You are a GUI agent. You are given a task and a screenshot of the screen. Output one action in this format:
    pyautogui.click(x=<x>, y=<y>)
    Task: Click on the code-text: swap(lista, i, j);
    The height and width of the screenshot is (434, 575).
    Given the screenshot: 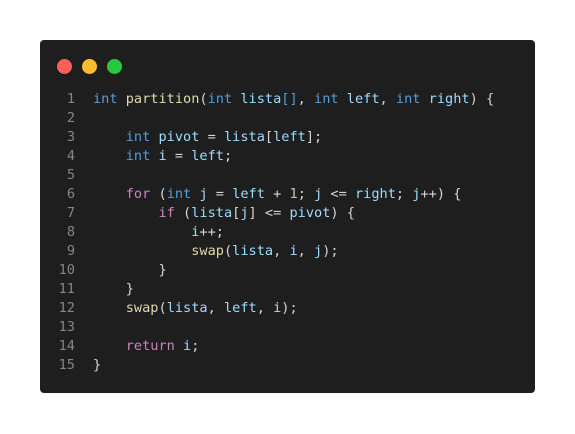 What is the action you would take?
    pyautogui.click(x=207, y=251)
    